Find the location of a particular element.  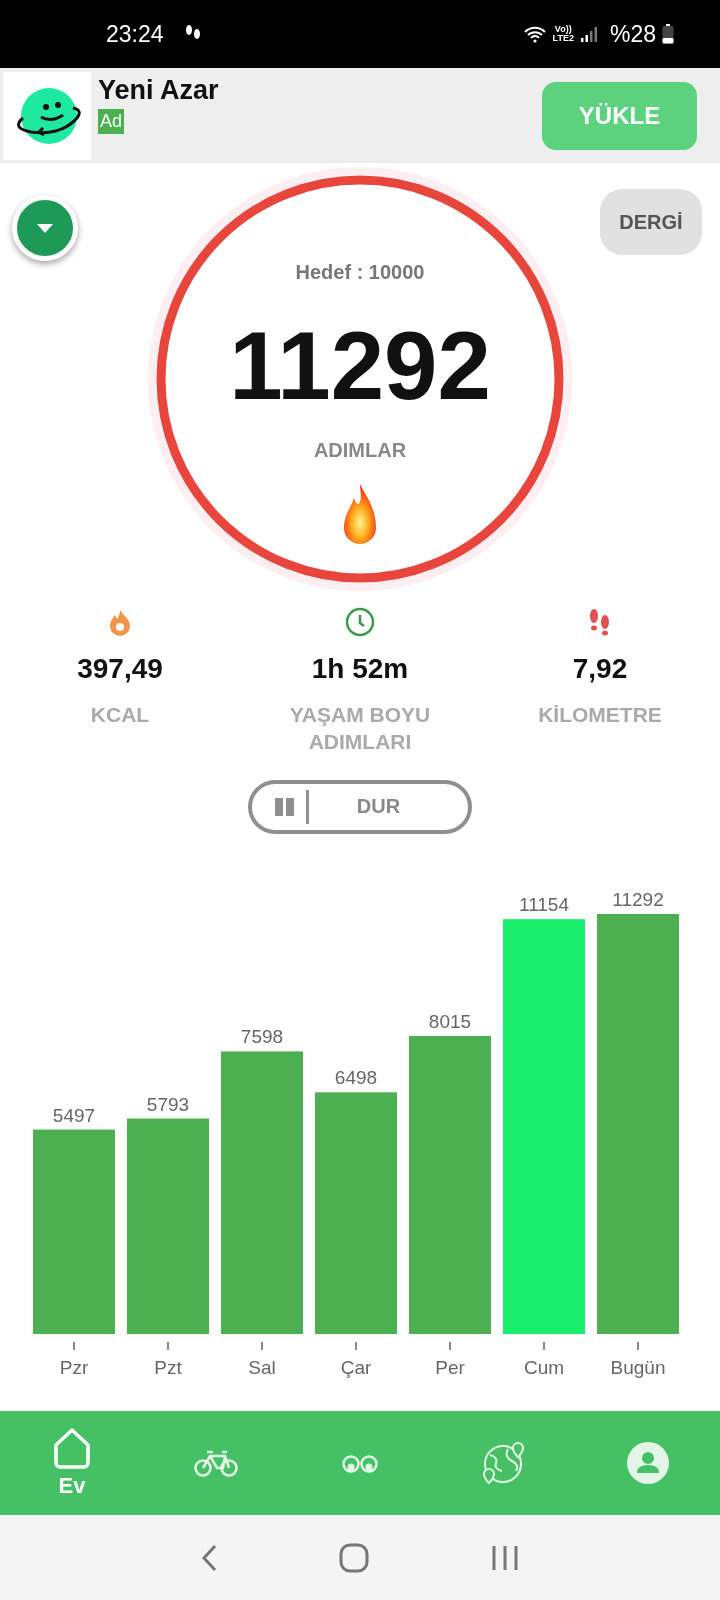

pause-icon is located at coordinates (285, 806).